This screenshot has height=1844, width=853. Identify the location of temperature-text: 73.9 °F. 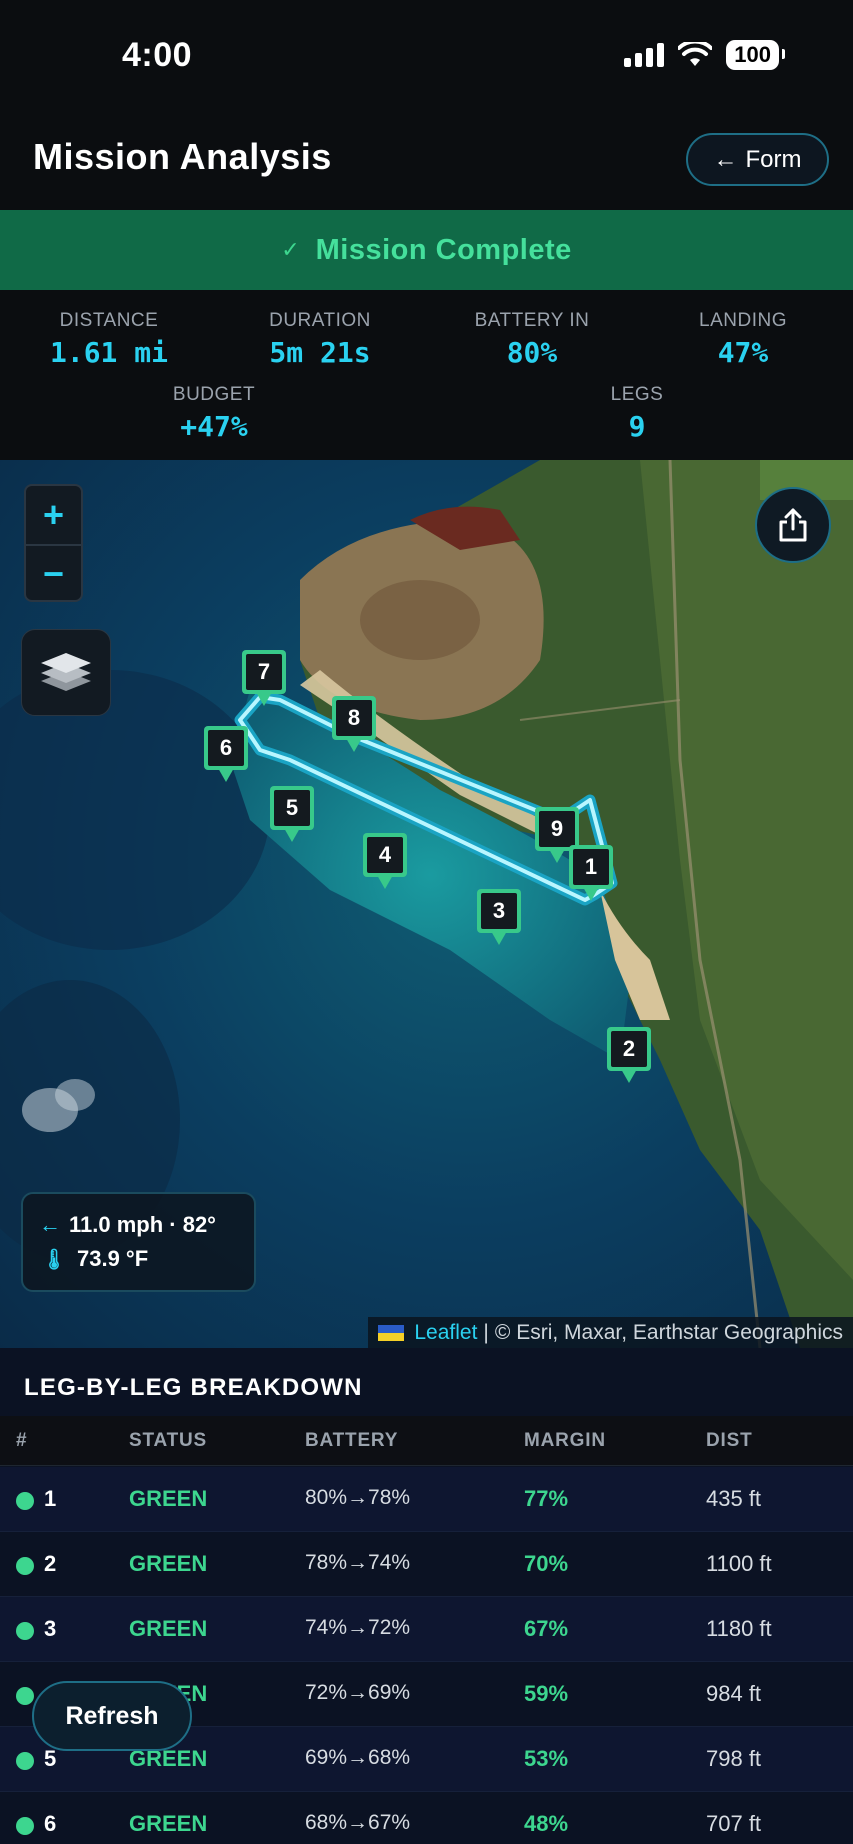
(113, 1258).